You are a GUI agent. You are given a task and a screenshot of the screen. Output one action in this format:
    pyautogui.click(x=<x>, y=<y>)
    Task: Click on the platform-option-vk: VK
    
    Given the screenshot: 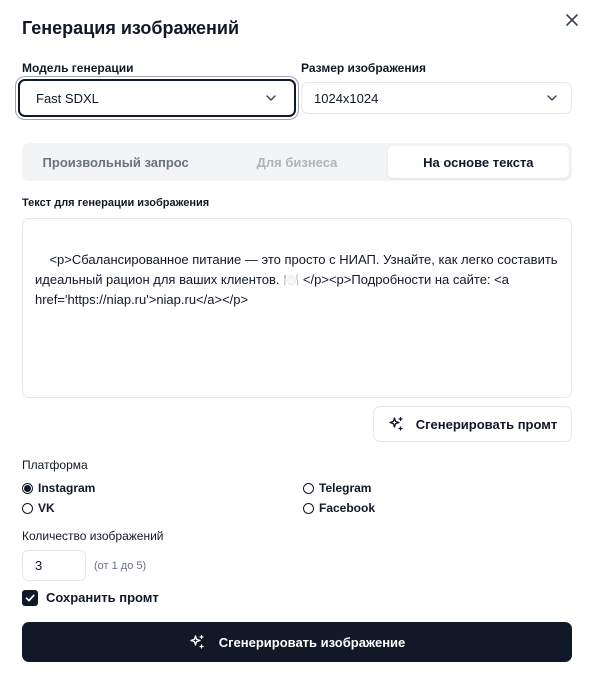 What is the action you would take?
    pyautogui.click(x=38, y=508)
    